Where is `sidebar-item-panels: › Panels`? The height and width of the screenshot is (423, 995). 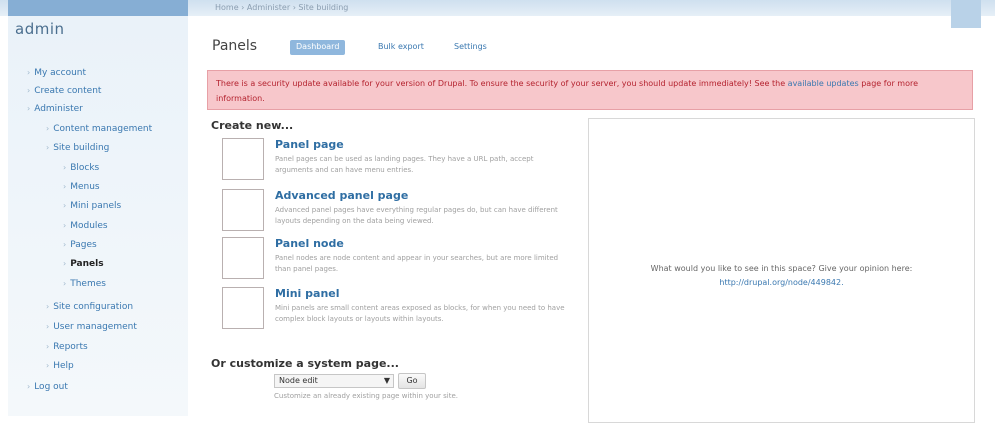
sidebar-item-panels: › Panels is located at coordinates (83, 264).